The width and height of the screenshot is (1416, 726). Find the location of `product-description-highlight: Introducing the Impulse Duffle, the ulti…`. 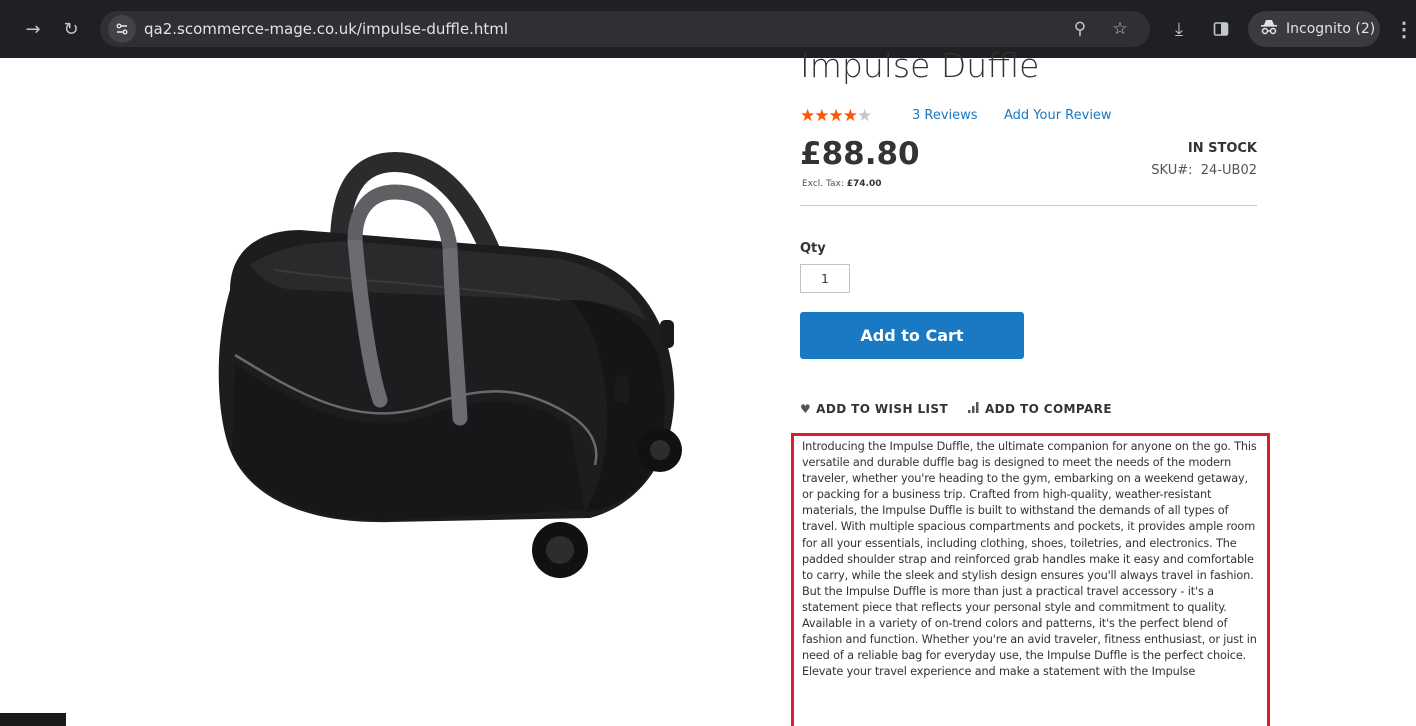

product-description-highlight: Introducing the Impulse Duffle, the ulti… is located at coordinates (1030, 579).